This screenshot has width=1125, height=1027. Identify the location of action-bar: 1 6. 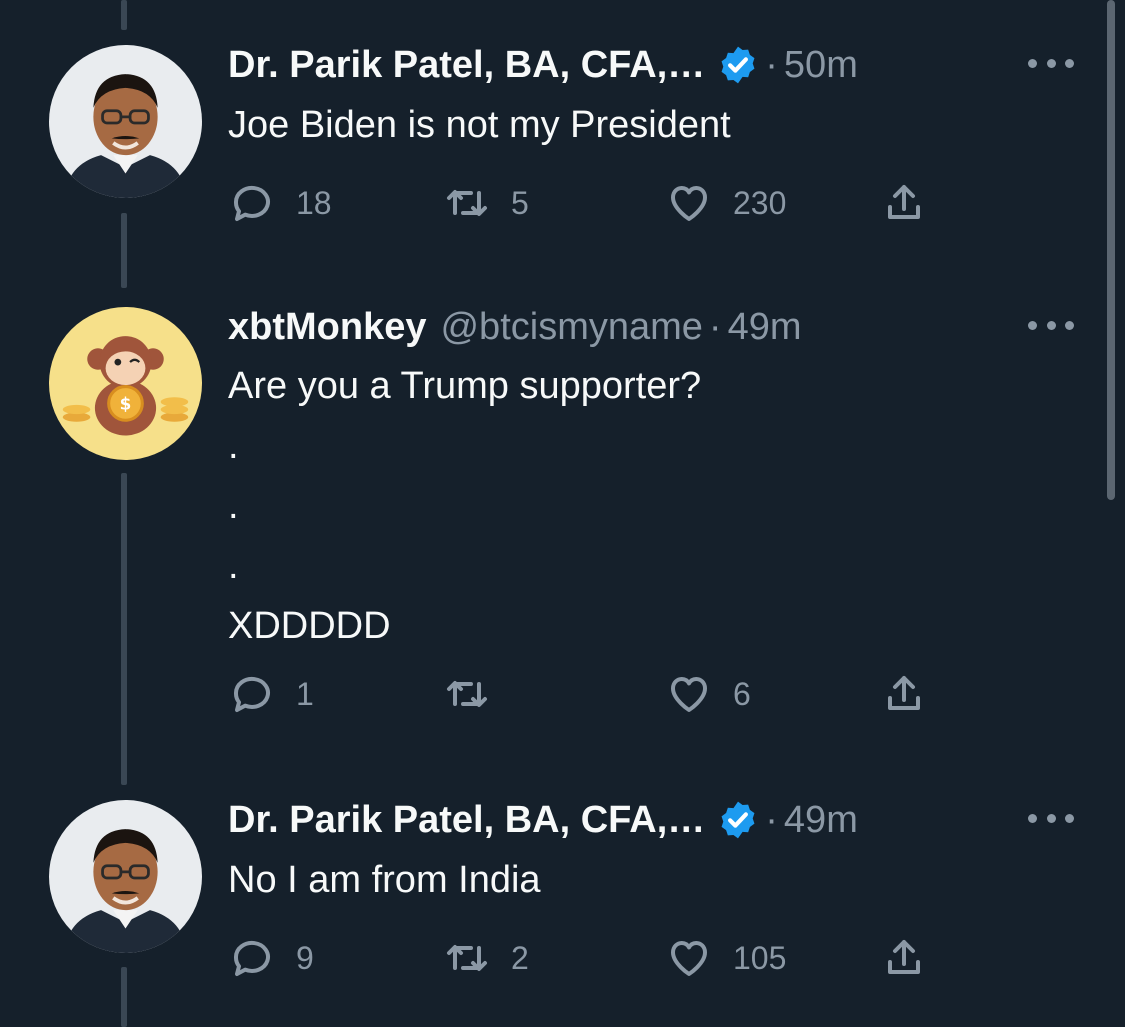
(588, 694).